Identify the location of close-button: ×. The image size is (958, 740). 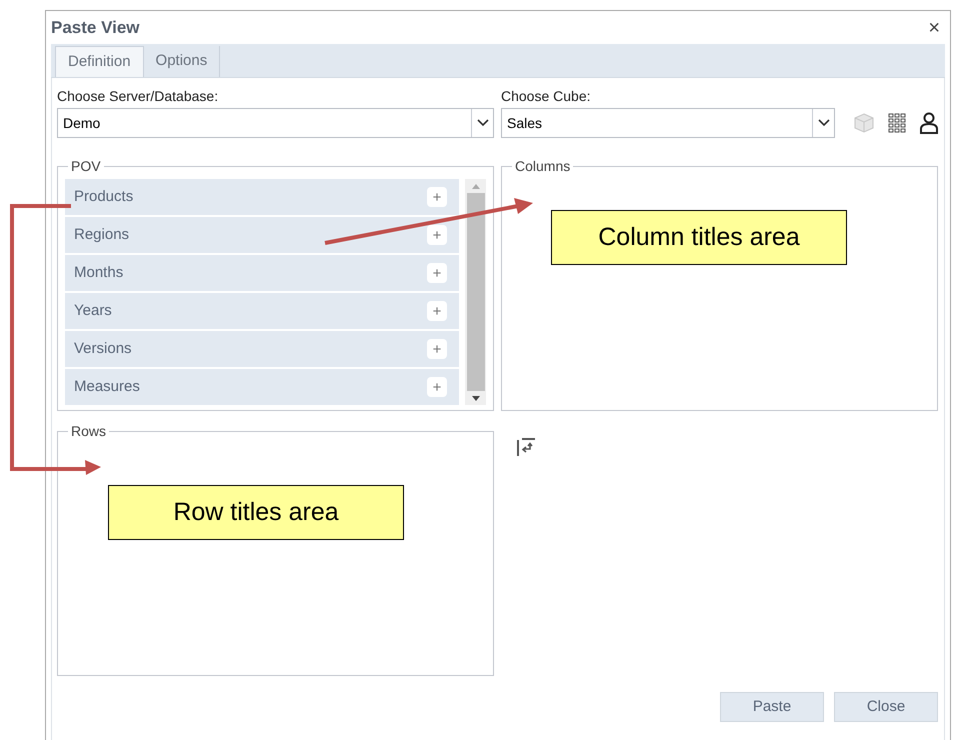
(934, 28).